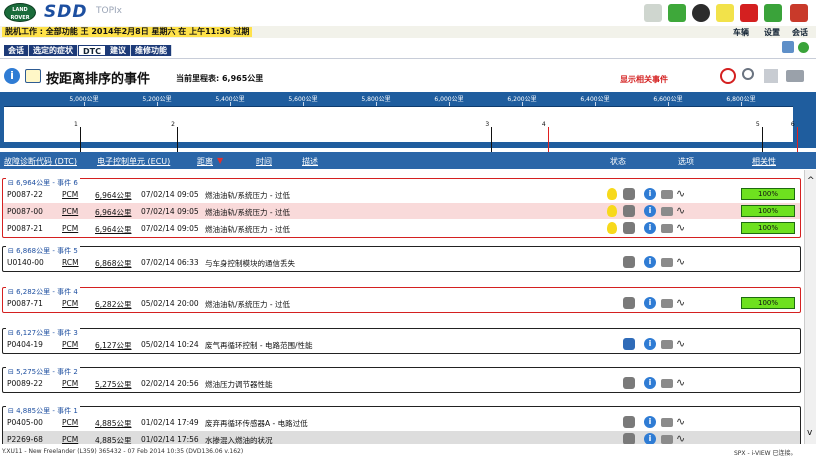 This screenshot has height=459, width=816. I want to click on vehicle-interface-icon, so click(701, 13).